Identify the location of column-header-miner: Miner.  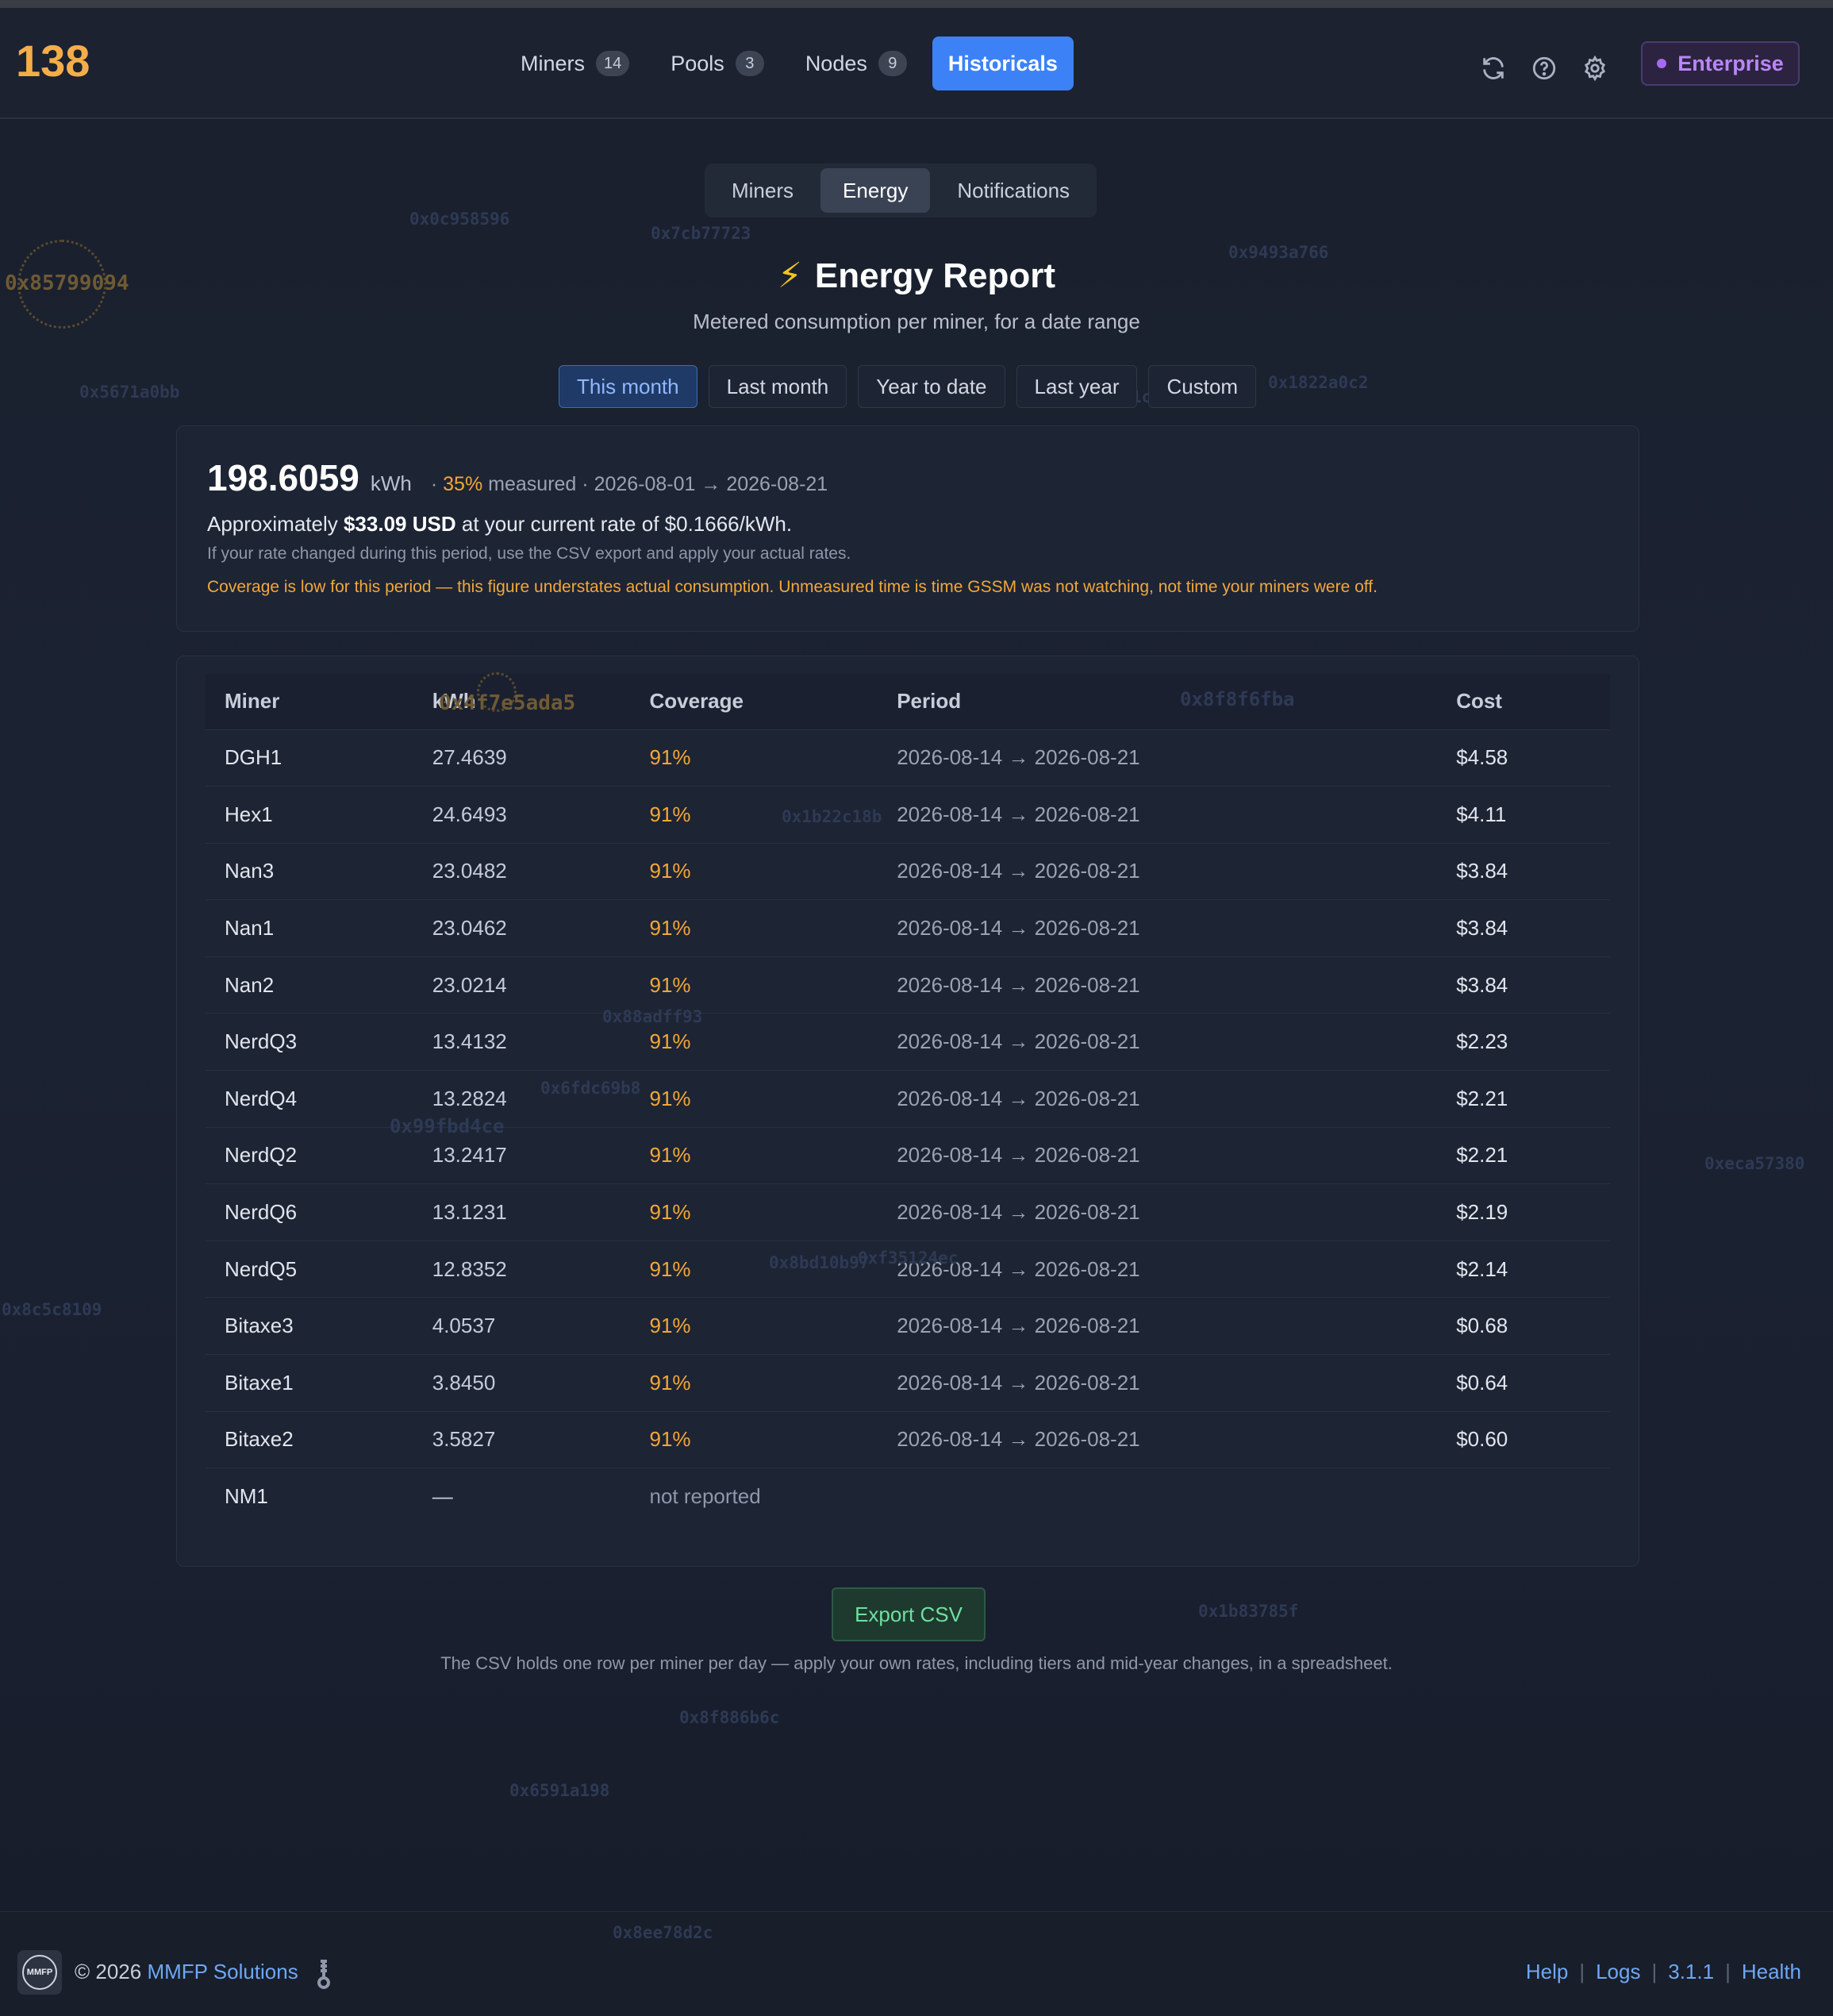
(309, 701).